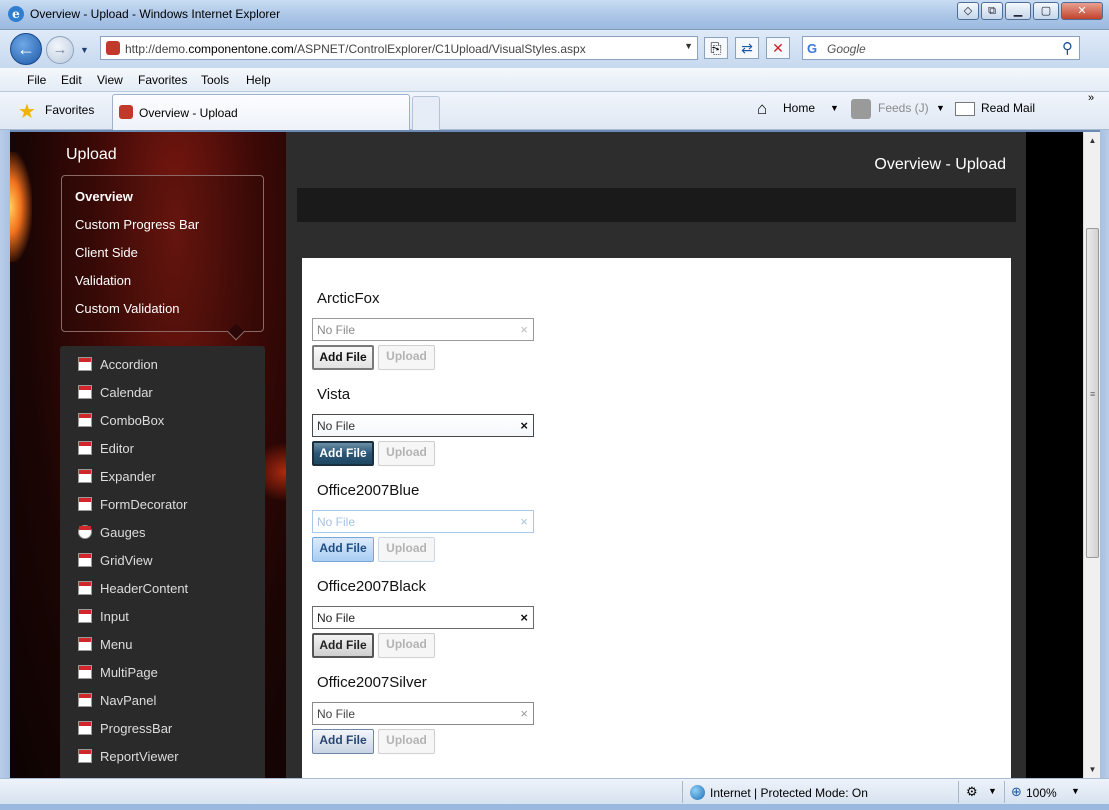  I want to click on subnav-custom-validation: Custom Validation, so click(127, 308).